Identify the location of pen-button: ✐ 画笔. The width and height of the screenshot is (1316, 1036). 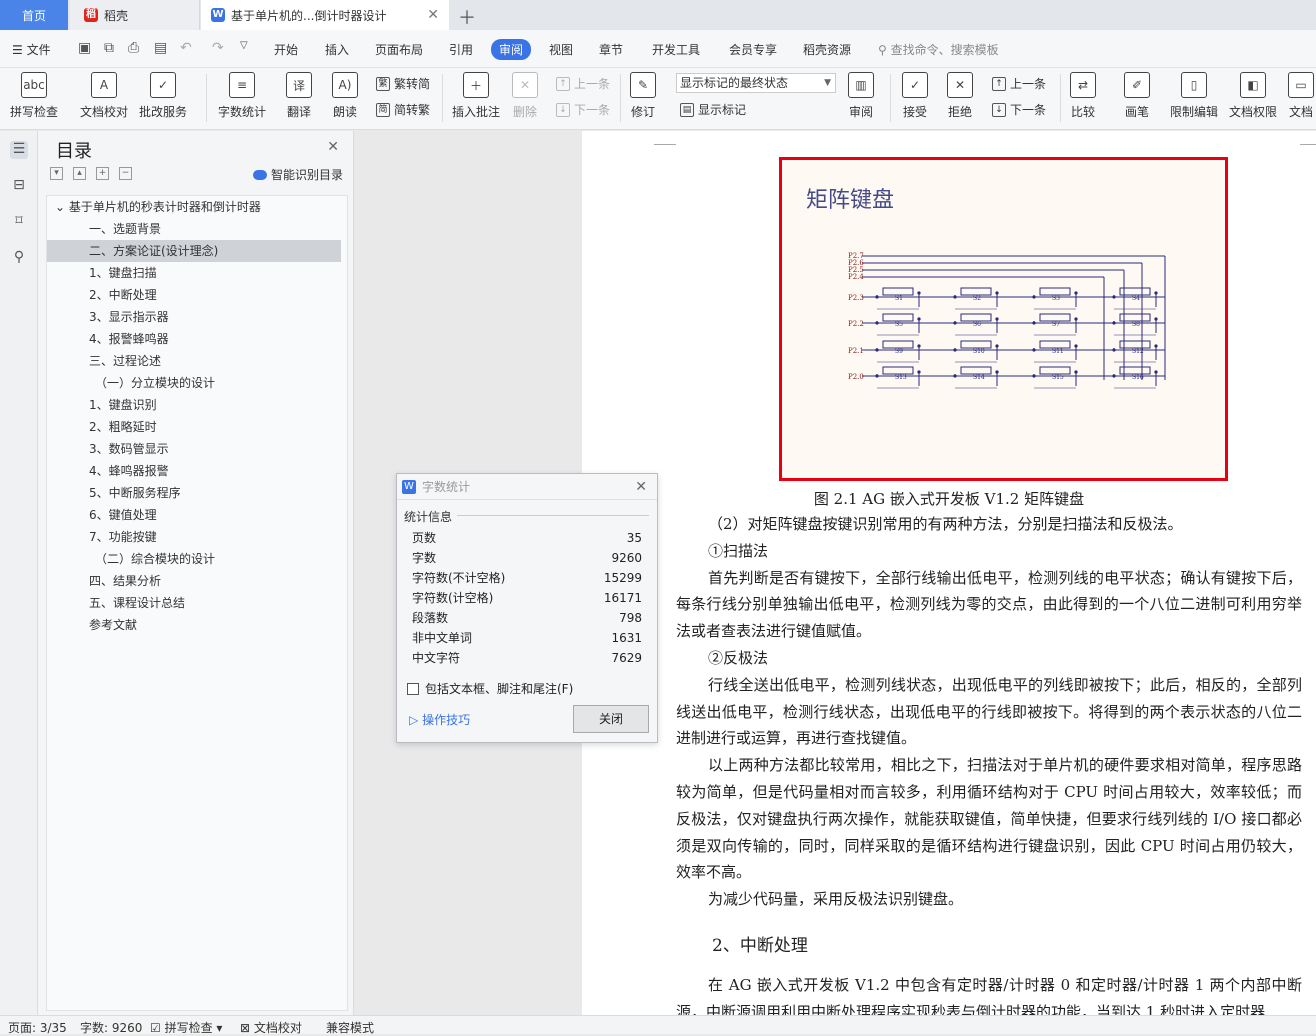
(1137, 96).